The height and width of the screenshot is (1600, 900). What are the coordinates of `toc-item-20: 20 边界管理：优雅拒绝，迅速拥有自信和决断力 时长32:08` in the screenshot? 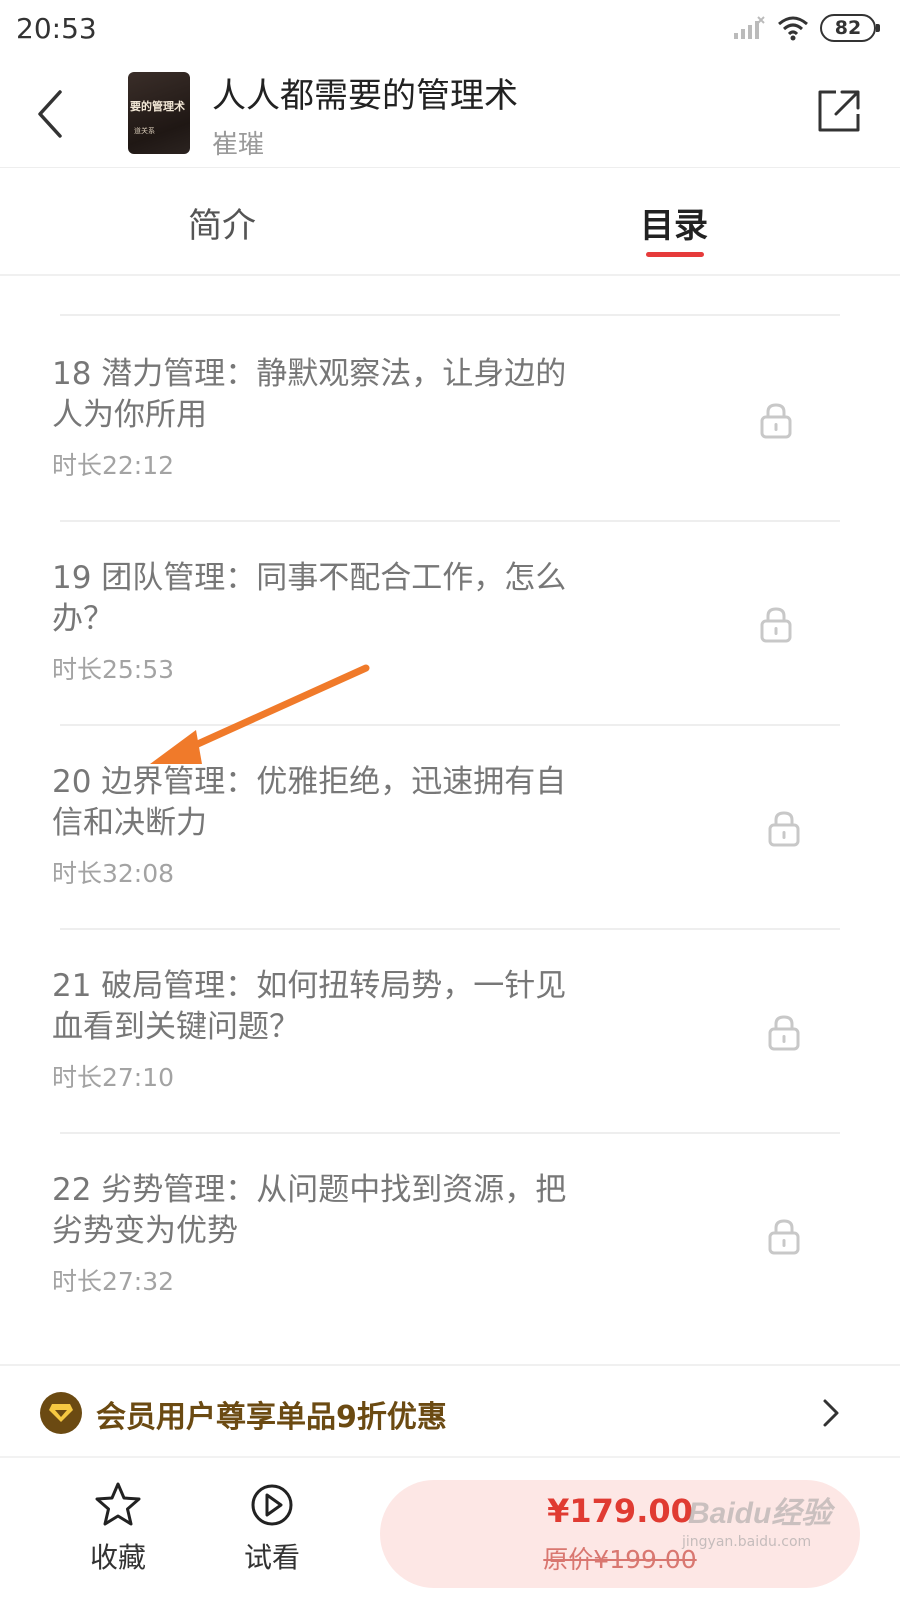 It's located at (450, 827).